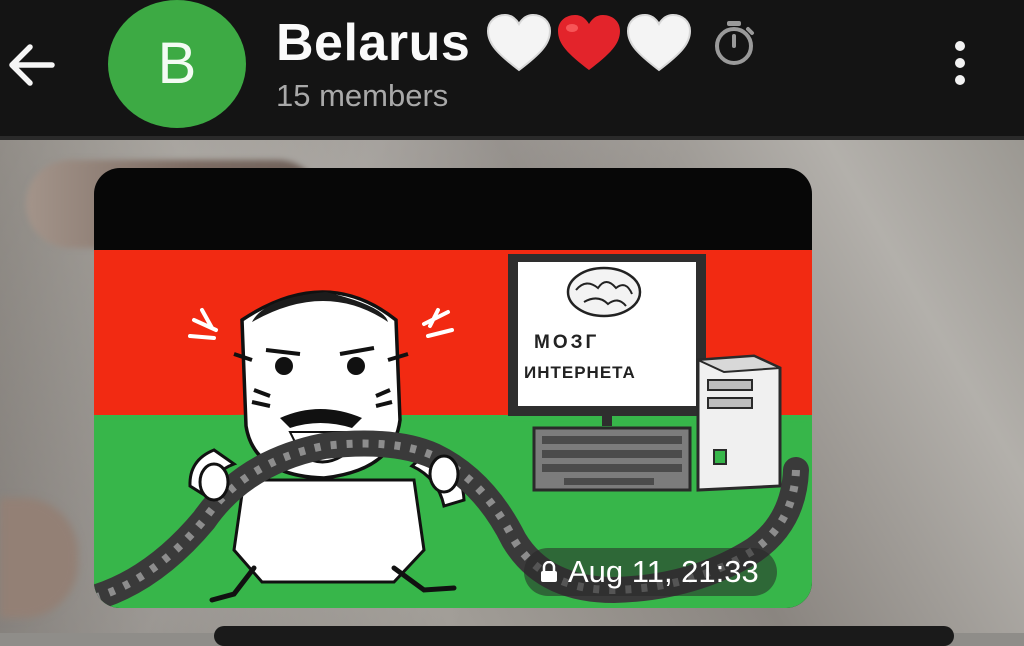 Image resolution: width=1024 pixels, height=646 pixels. Describe the element at coordinates (580, 372) in the screenshot. I see `artwork-text-line2: ИНТЕРНЕТА` at that location.